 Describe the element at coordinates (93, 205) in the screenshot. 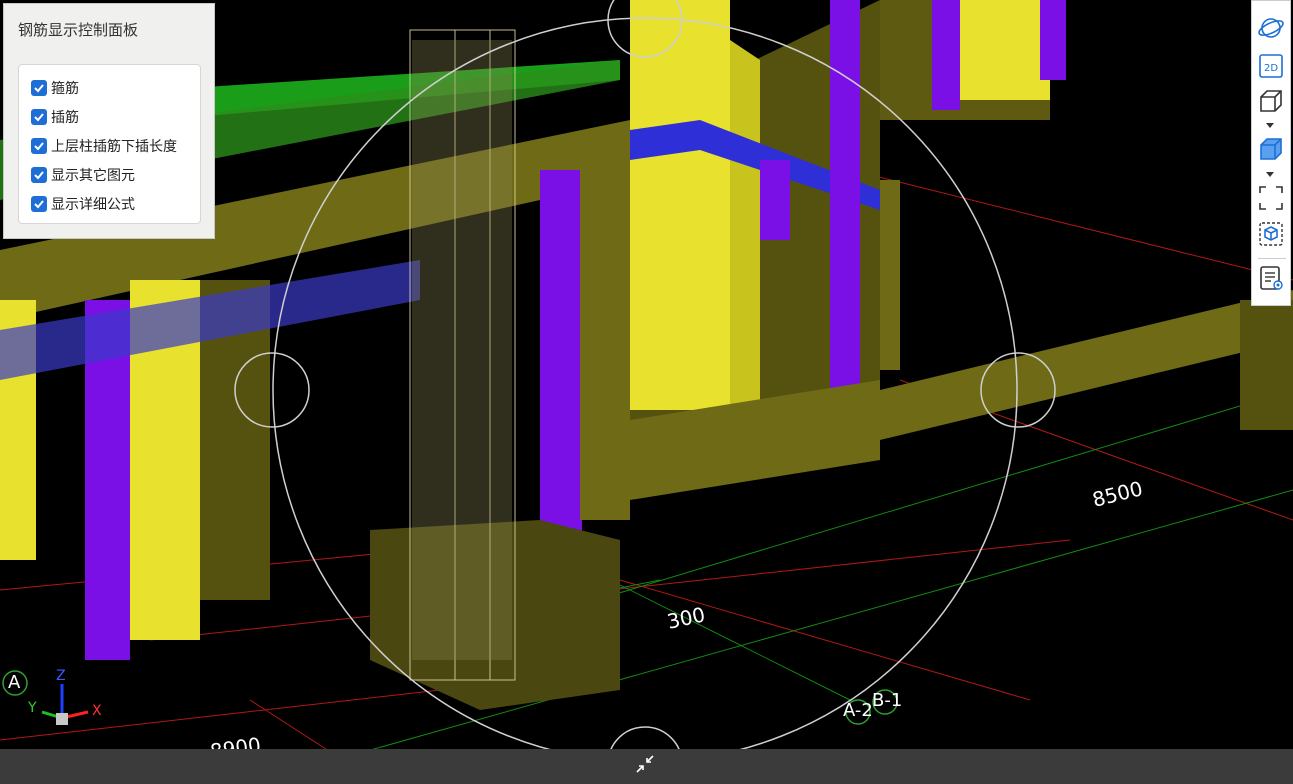

I see `option-label: 显示详细公式` at that location.